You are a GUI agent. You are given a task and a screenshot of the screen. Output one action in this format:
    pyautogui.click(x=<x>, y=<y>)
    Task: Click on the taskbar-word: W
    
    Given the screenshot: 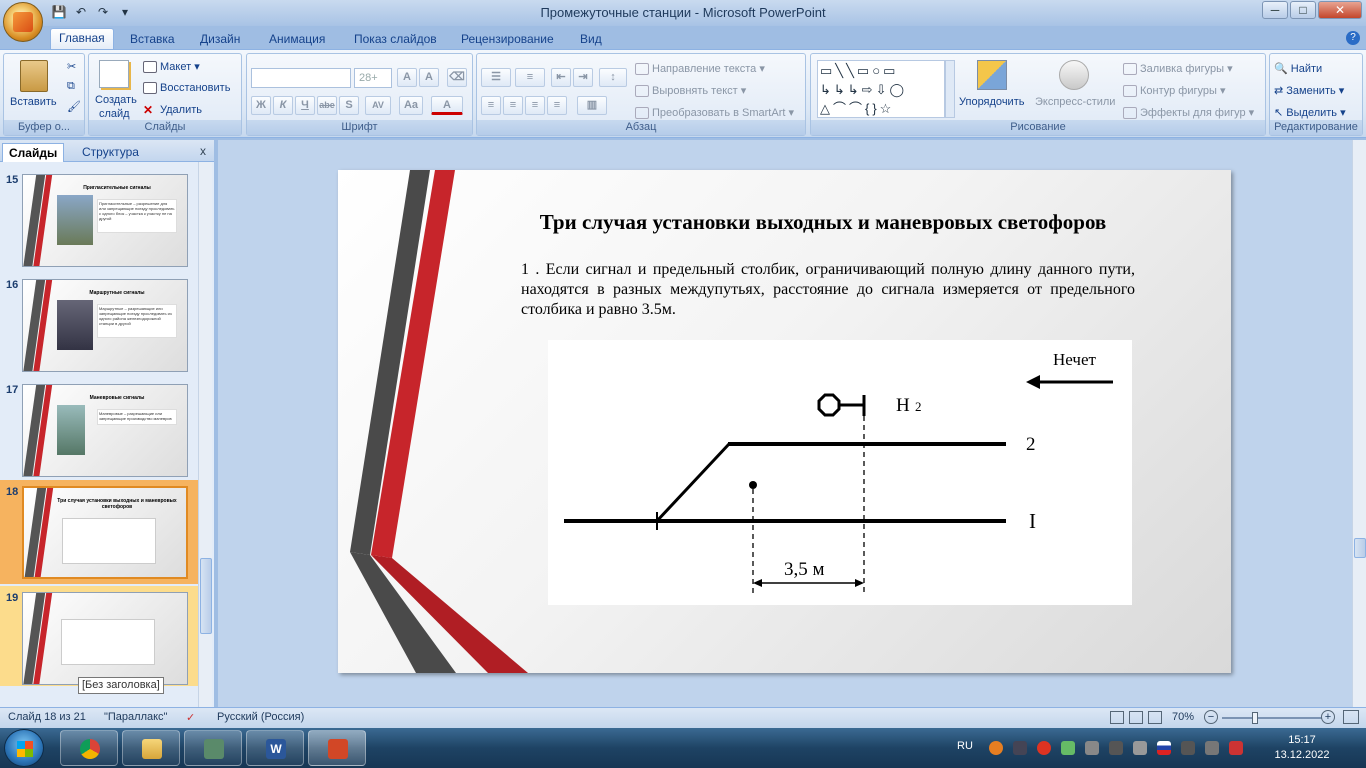 What is the action you would take?
    pyautogui.click(x=275, y=748)
    